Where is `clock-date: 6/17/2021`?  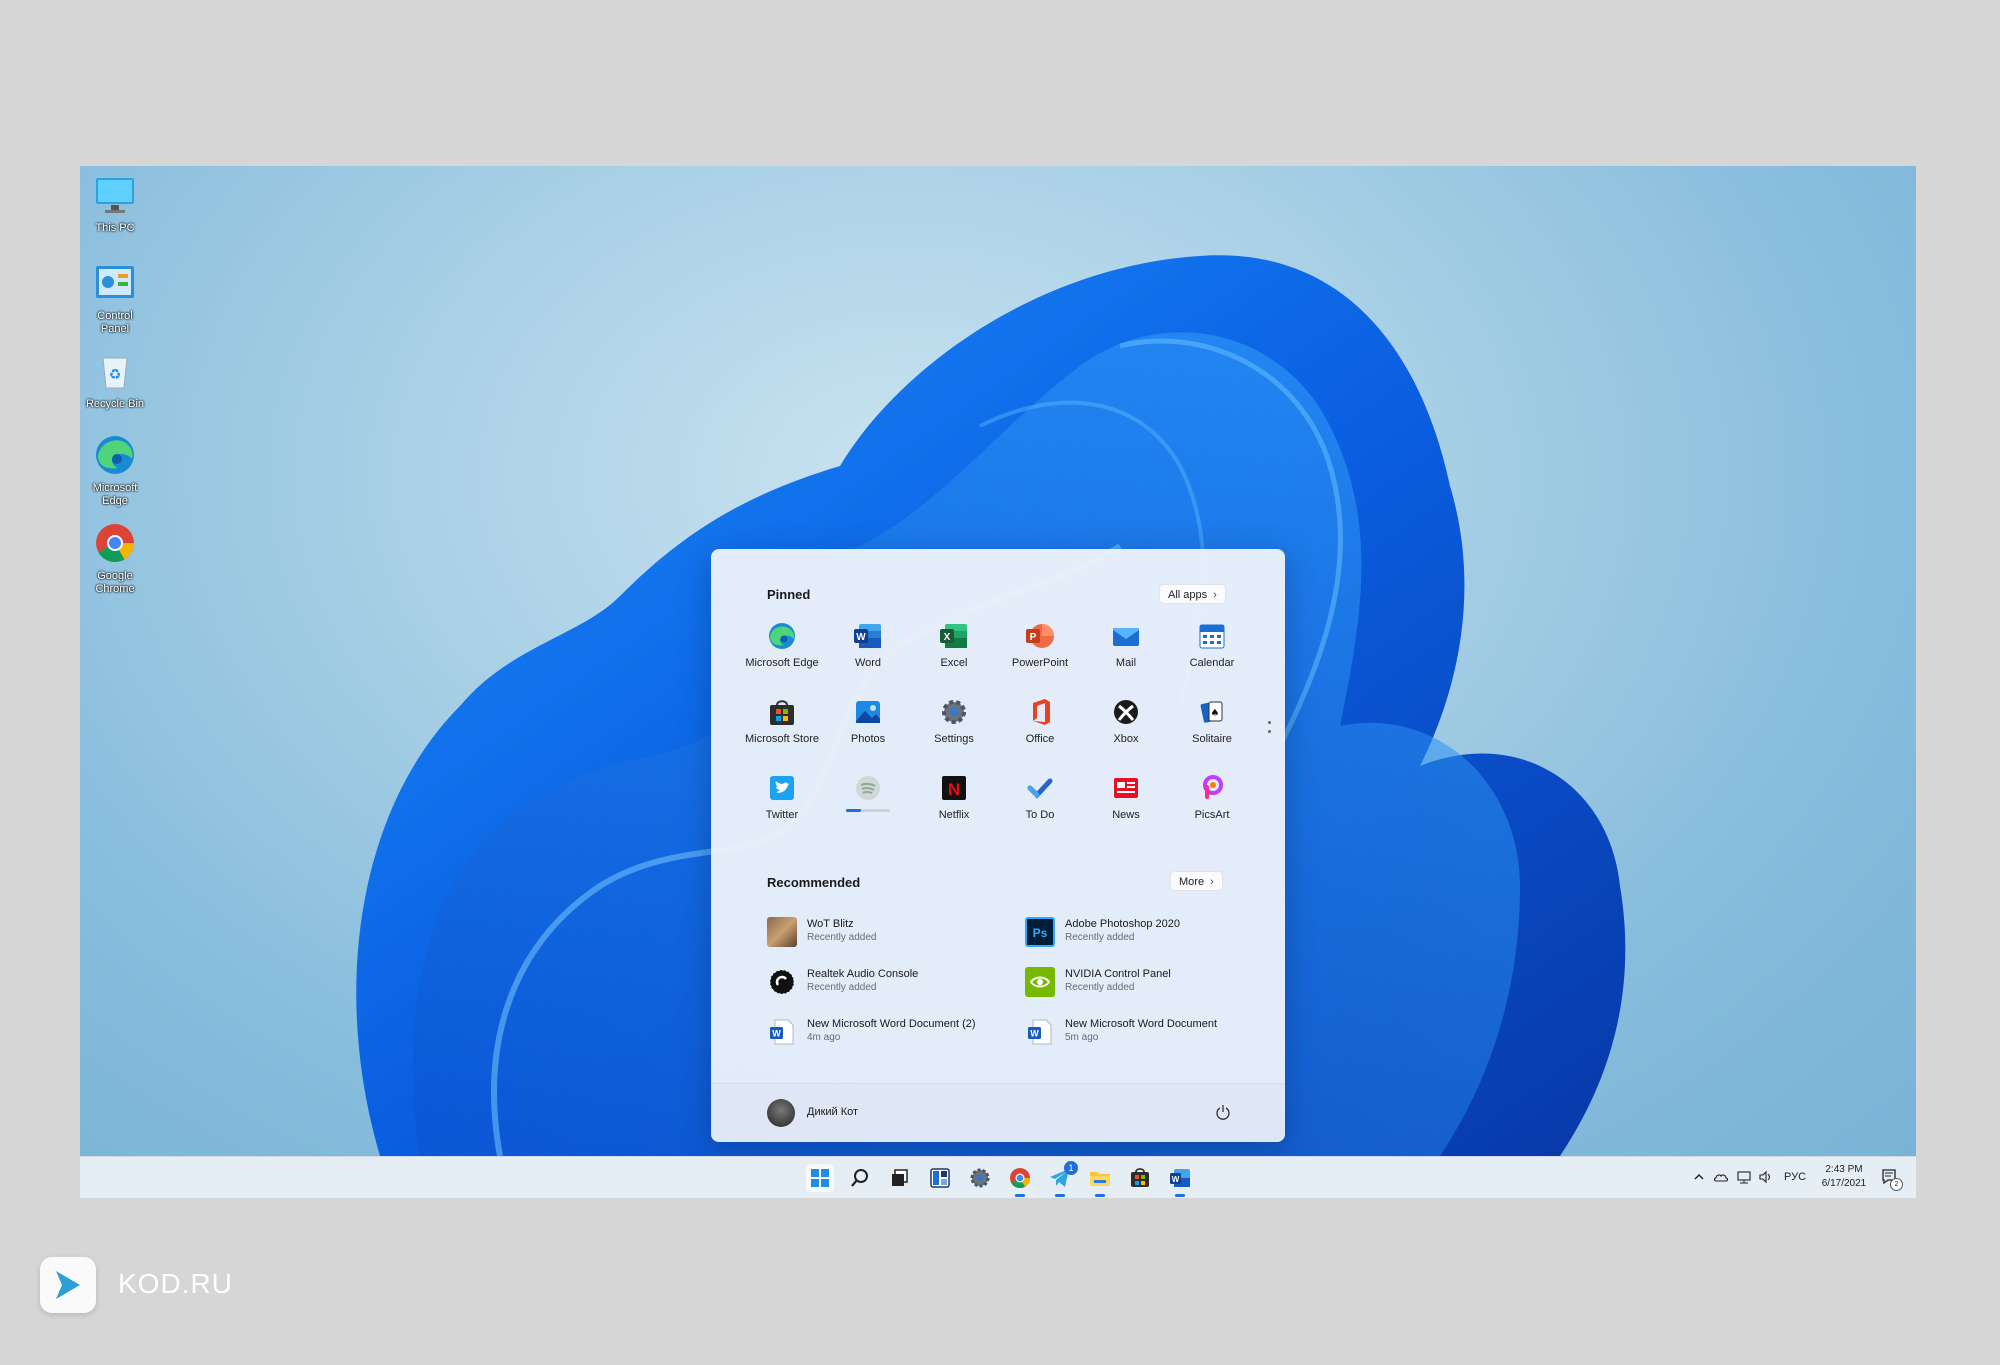
clock-date: 6/17/2021 is located at coordinates (1844, 1183).